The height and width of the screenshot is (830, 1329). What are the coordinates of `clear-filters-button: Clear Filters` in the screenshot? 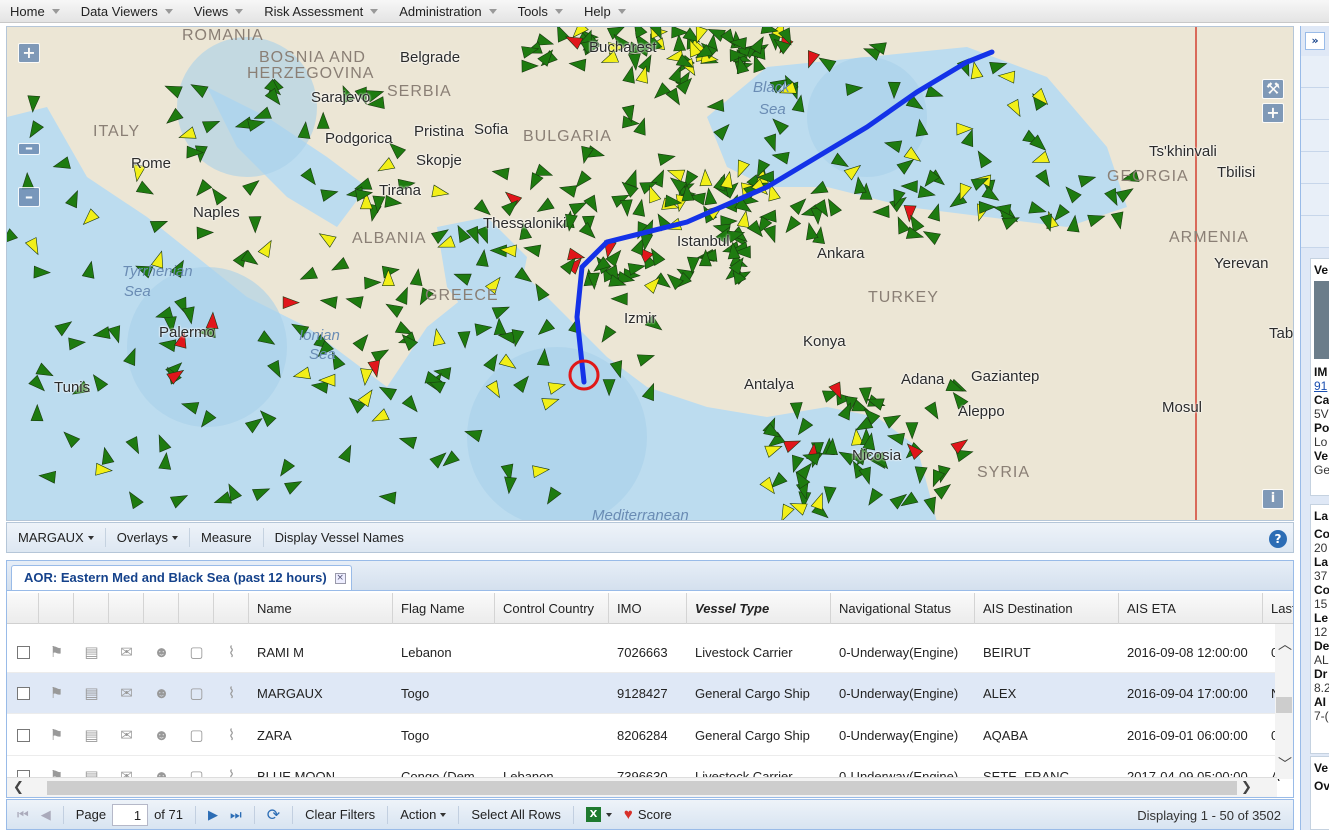 It's located at (340, 814).